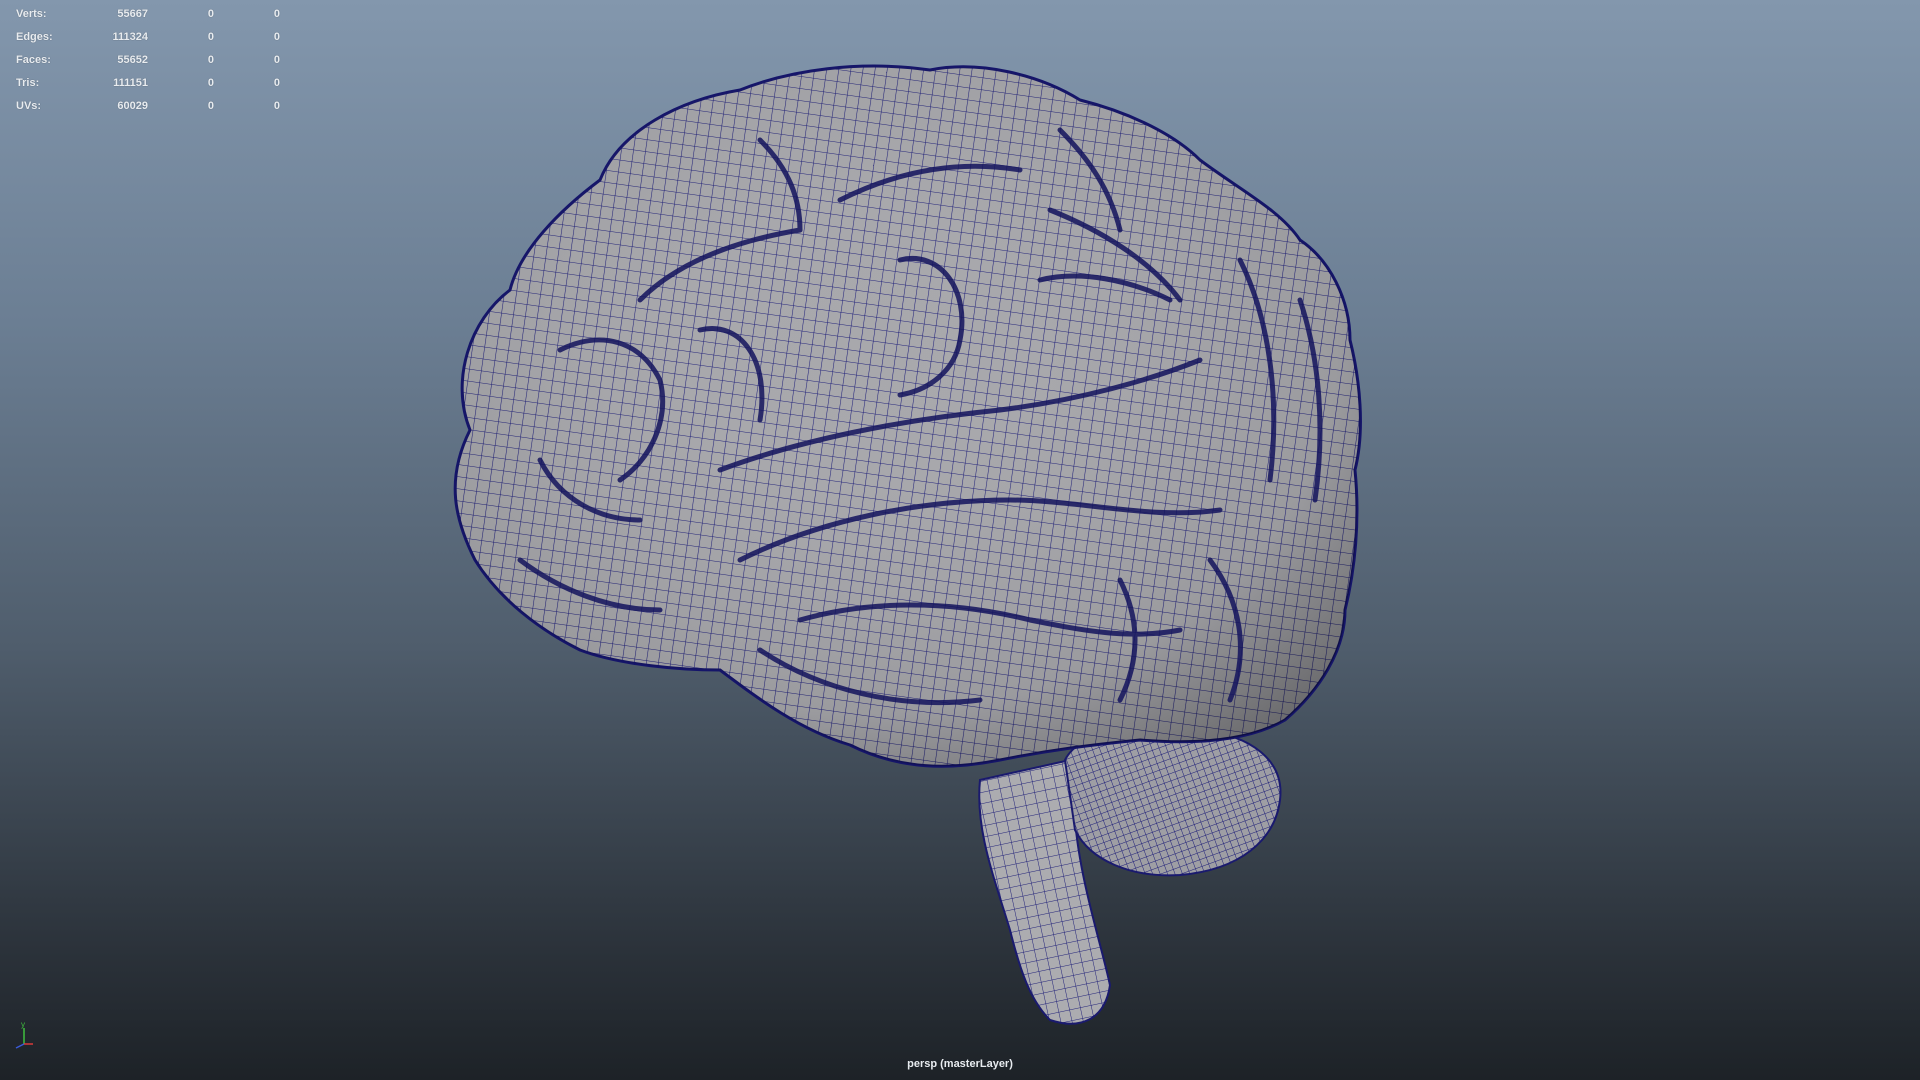  Describe the element at coordinates (34, 36) in the screenshot. I see `hud-label: Edges:` at that location.